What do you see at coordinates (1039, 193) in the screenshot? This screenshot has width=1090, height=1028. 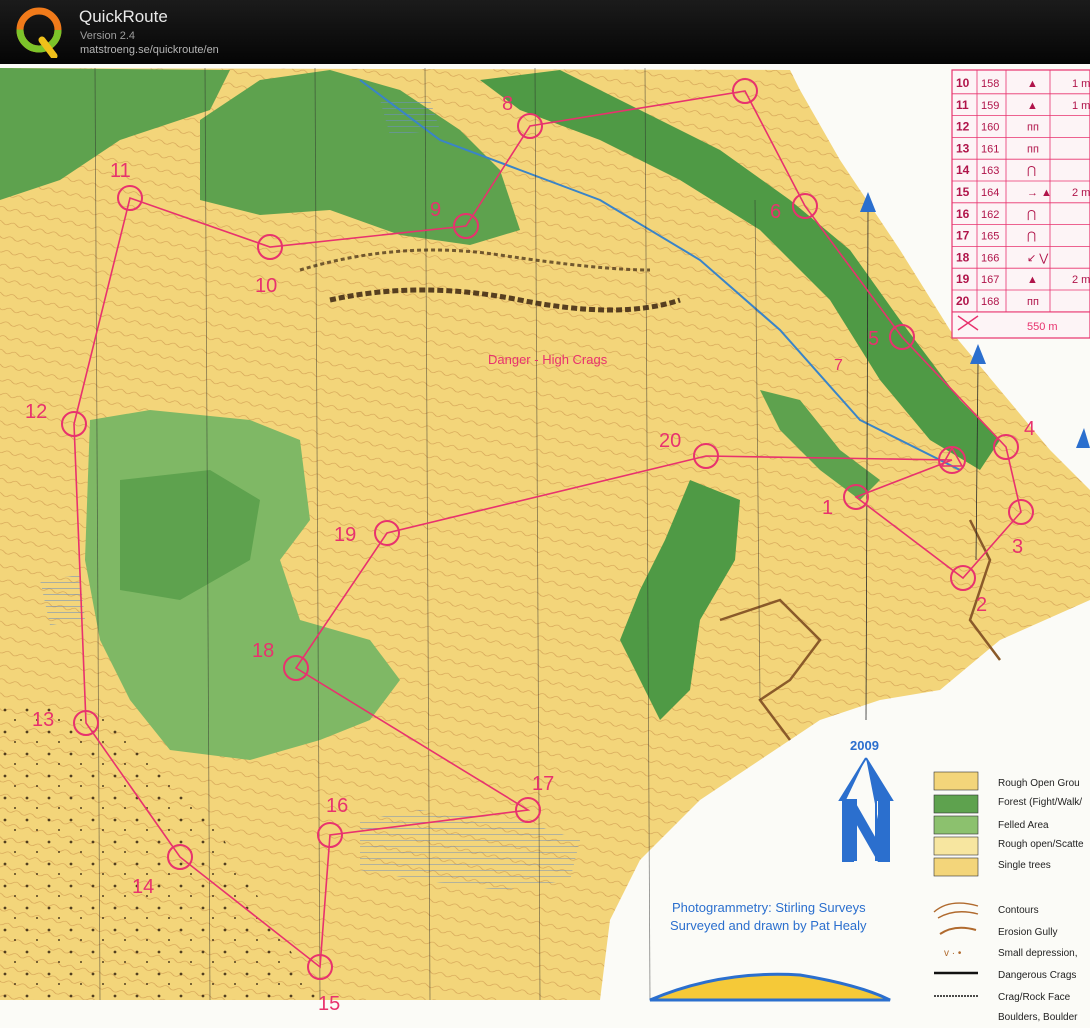 I see `table-cell-clue: → ▲` at bounding box center [1039, 193].